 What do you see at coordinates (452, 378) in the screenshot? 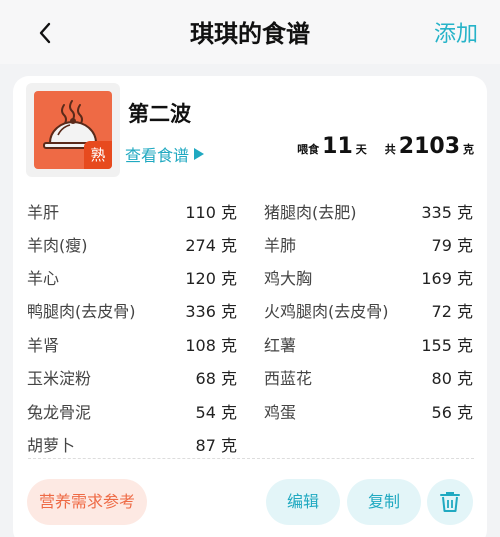
I see `ingredient-amount: 80 克` at bounding box center [452, 378].